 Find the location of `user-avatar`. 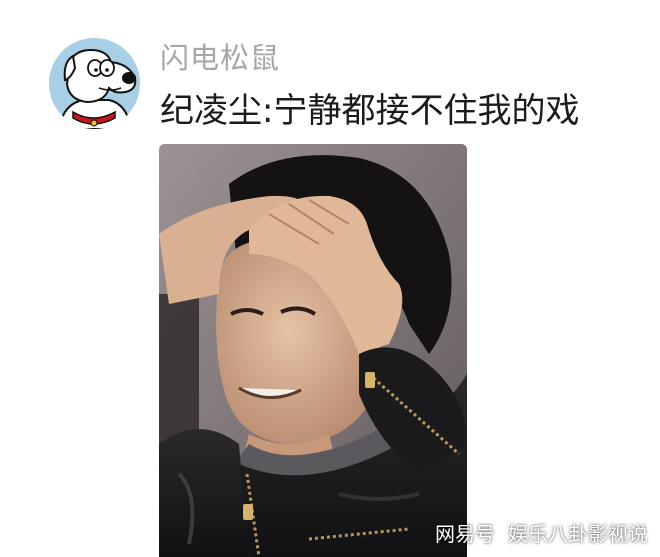

user-avatar is located at coordinates (94, 83).